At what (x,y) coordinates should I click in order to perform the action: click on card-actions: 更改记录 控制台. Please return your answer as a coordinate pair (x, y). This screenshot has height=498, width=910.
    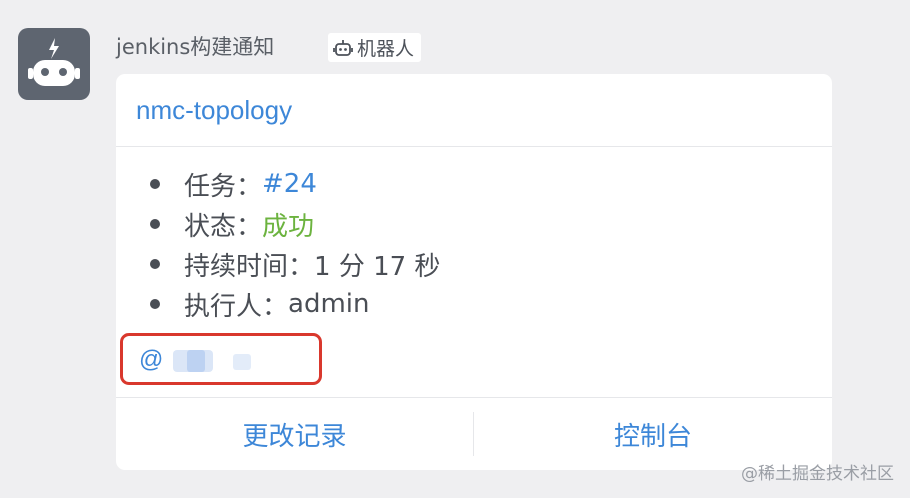
    Looking at the image, I should click on (474, 434).